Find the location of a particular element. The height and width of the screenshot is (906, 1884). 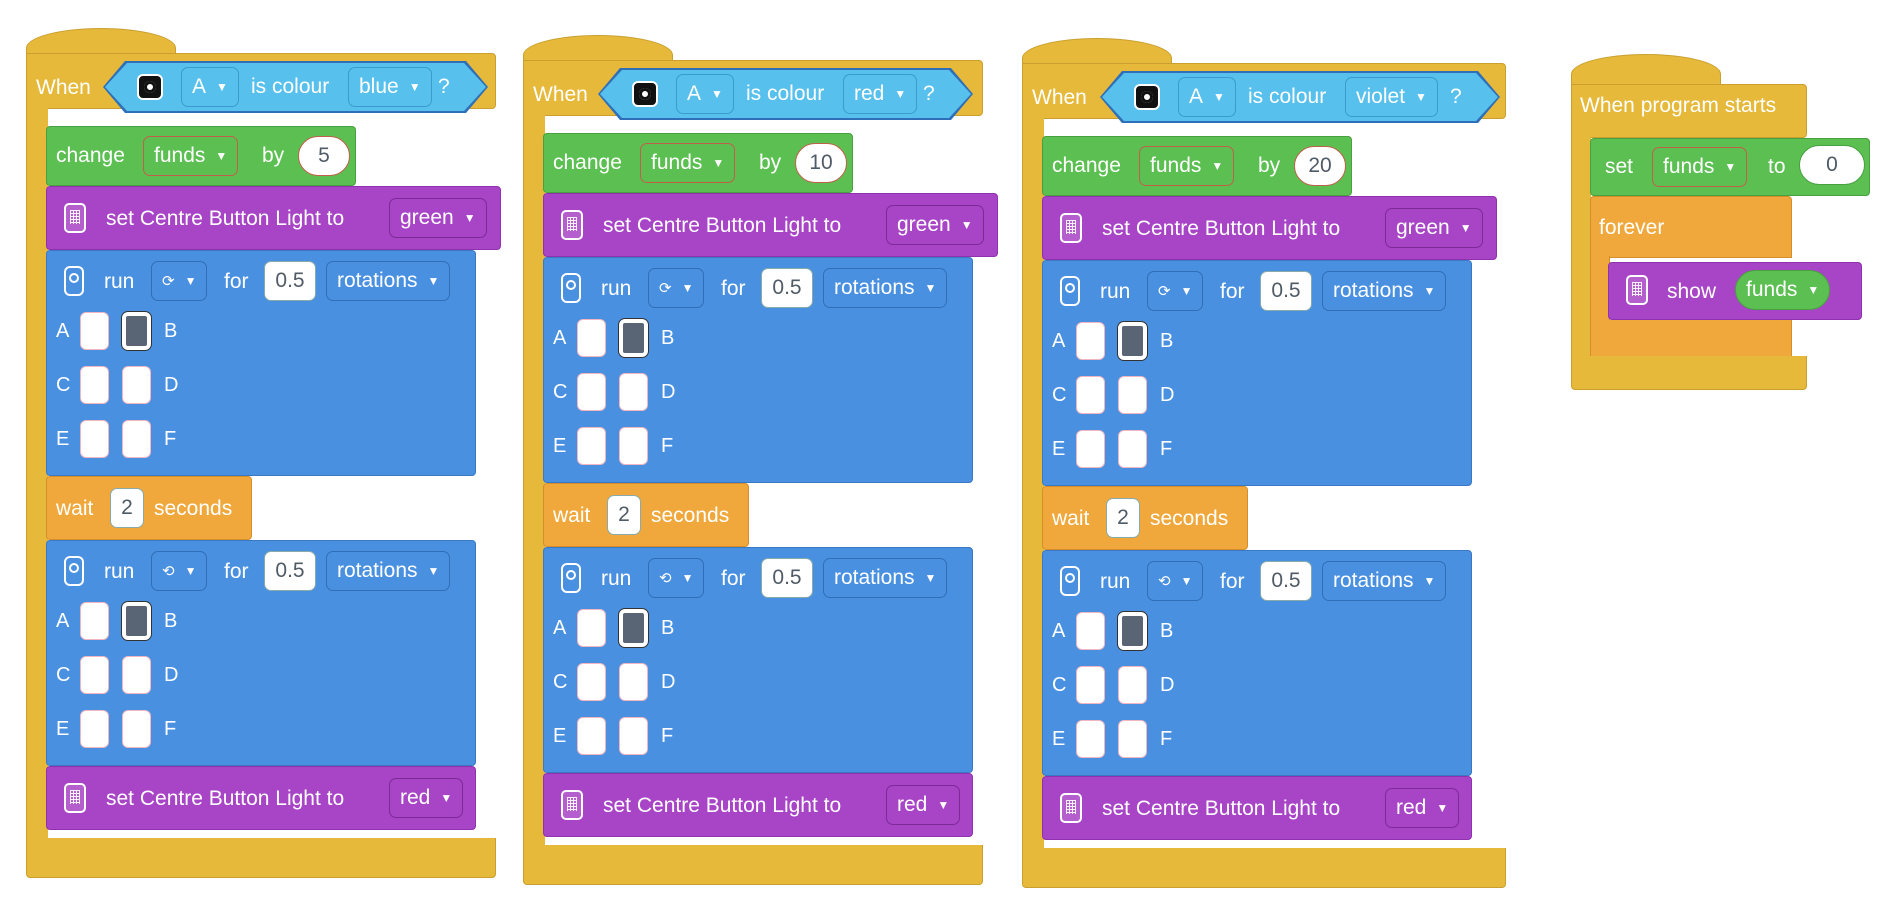

colour-dropdown: violet ▼ is located at coordinates (1391, 97).